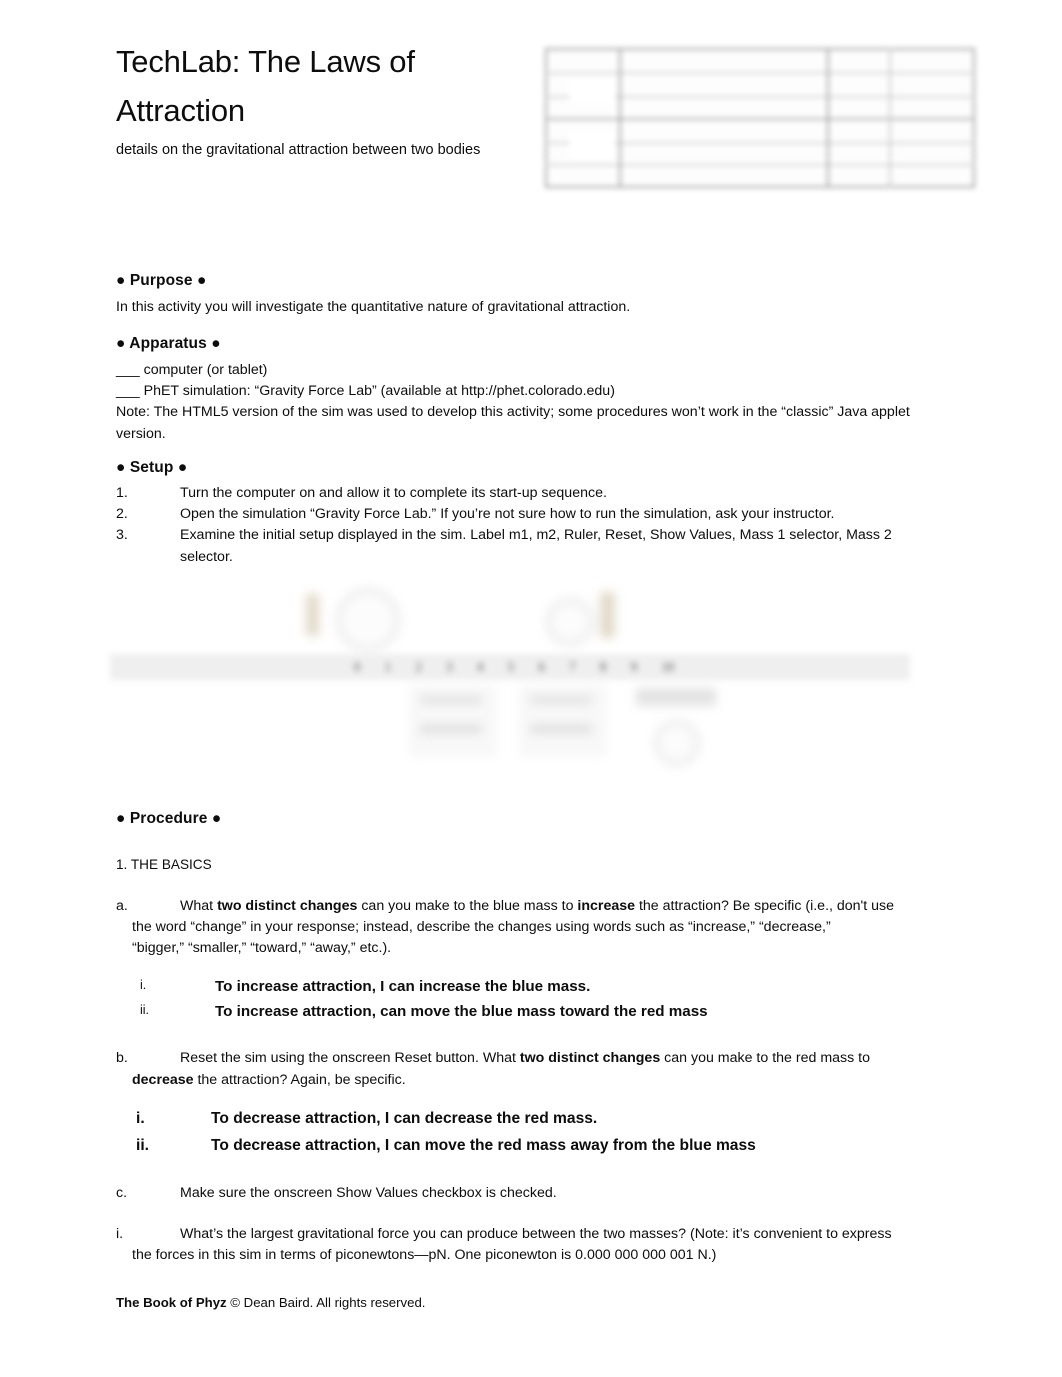 Image resolution: width=1062 pixels, height=1377 pixels. What do you see at coordinates (451, 700) in the screenshot?
I see `mass-1-label-line` at bounding box center [451, 700].